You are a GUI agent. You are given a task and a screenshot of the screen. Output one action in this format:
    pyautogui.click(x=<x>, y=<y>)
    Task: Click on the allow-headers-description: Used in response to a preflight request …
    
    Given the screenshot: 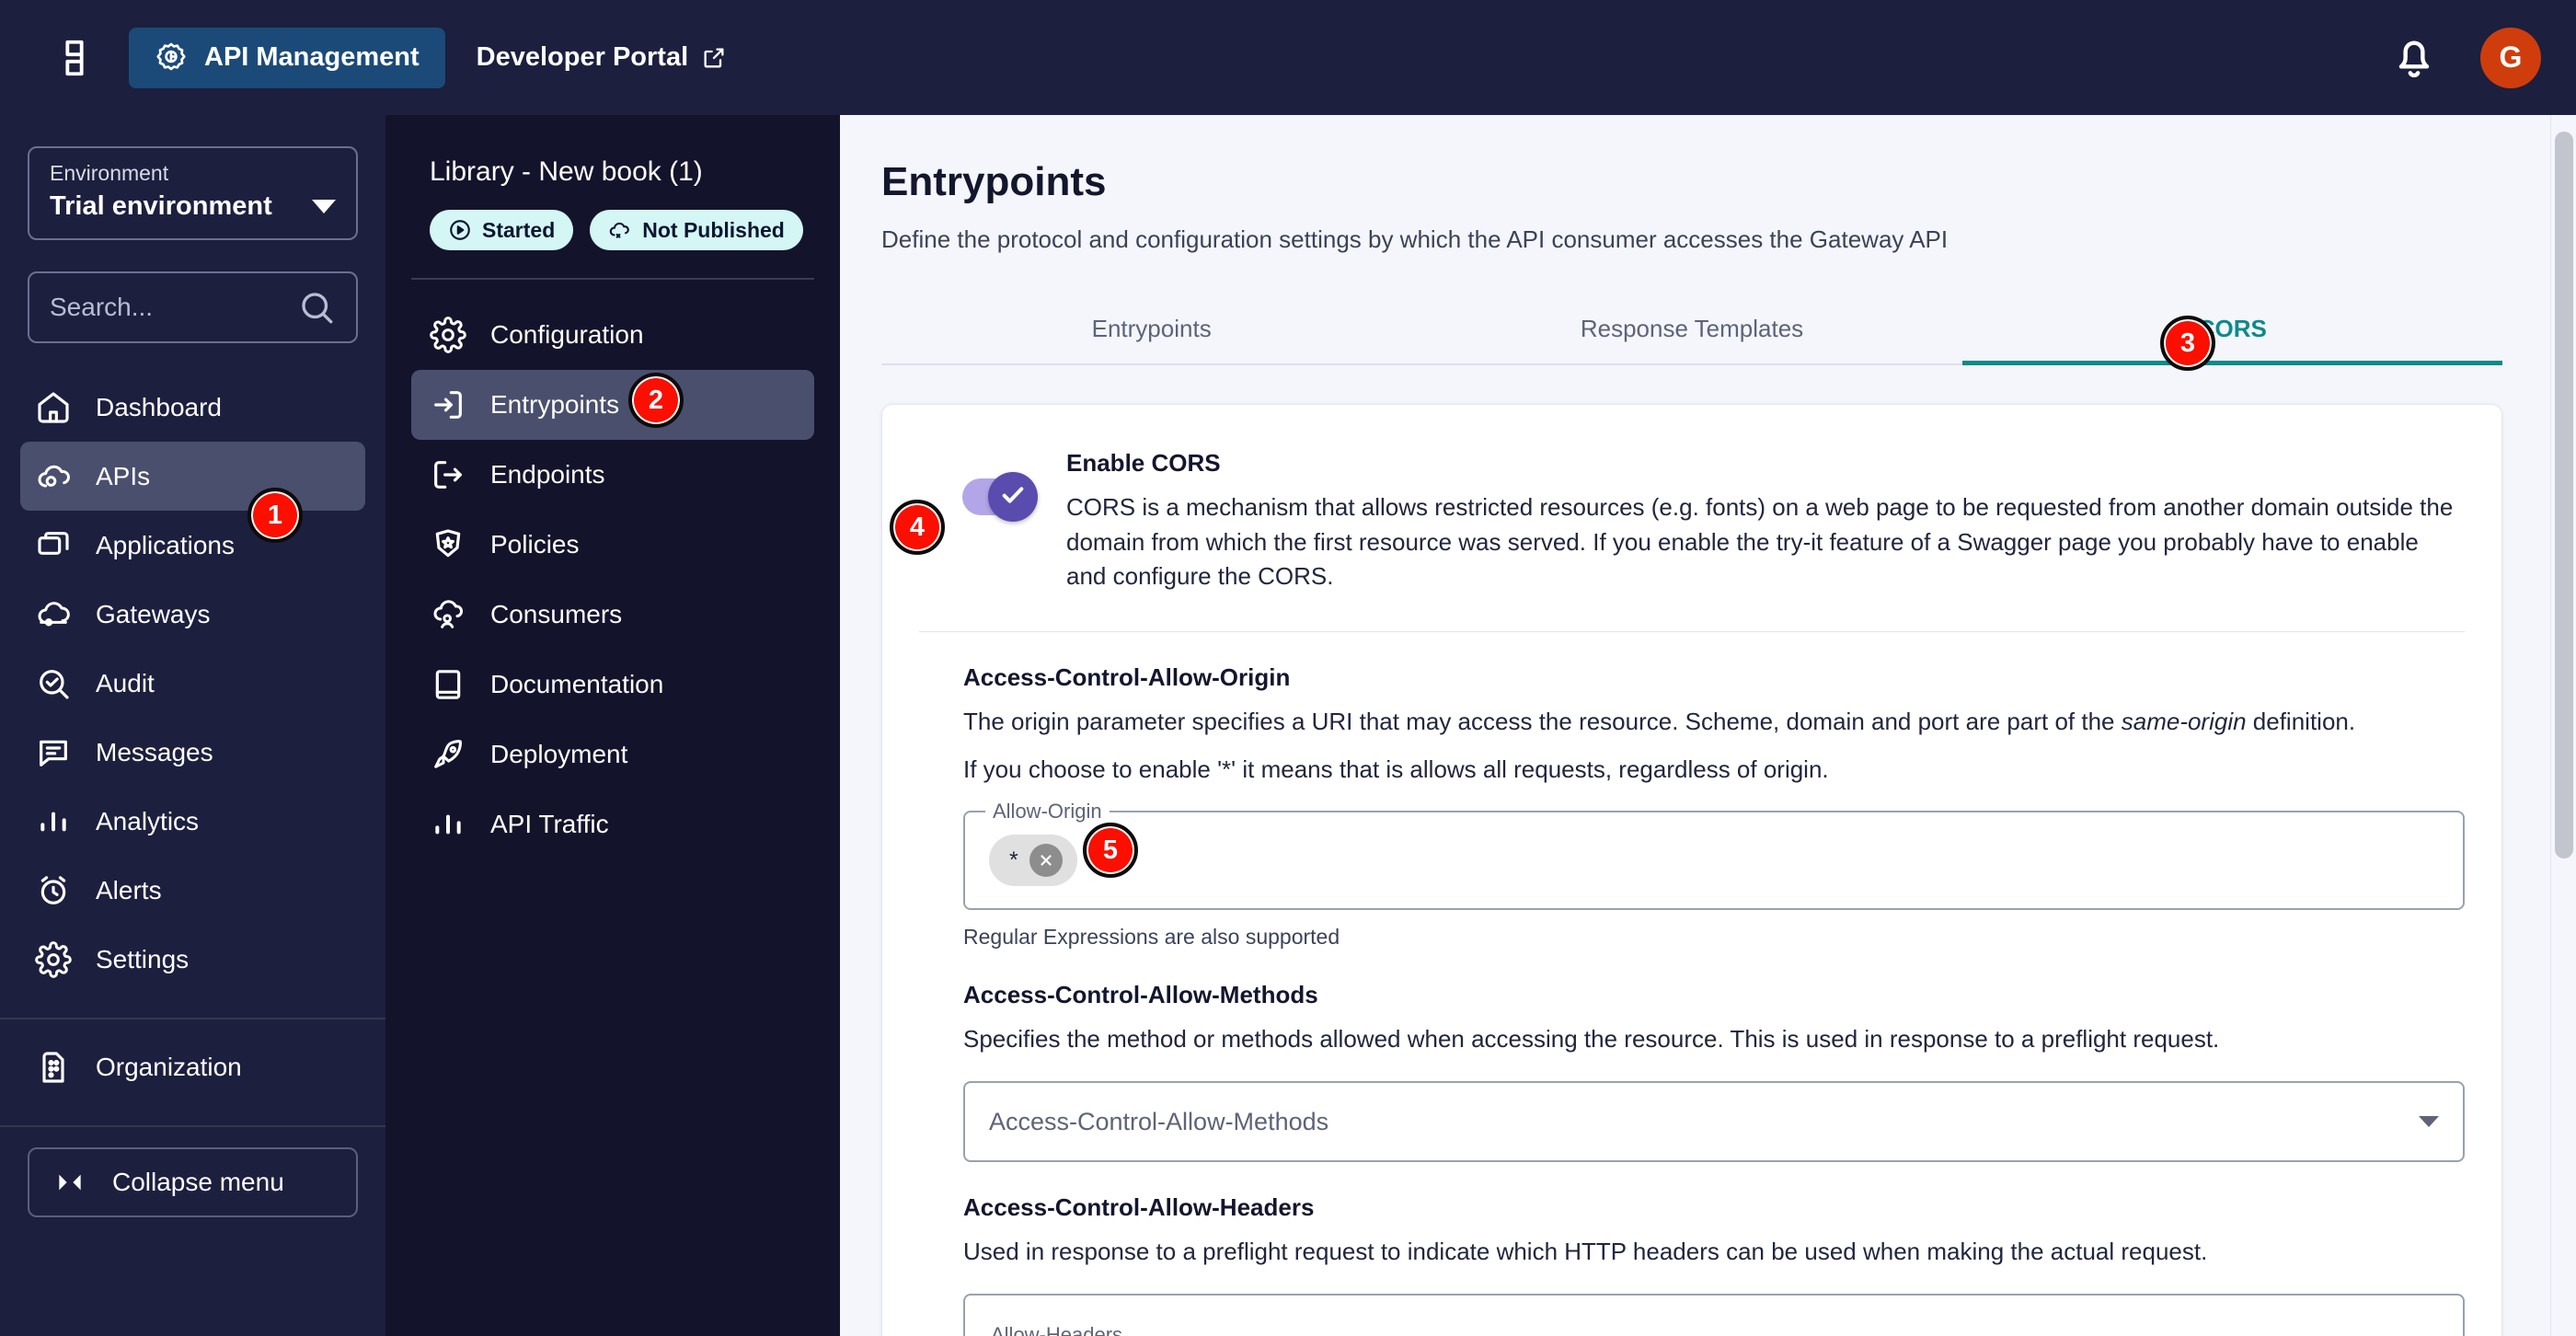 What is the action you would take?
    pyautogui.click(x=1585, y=1252)
    